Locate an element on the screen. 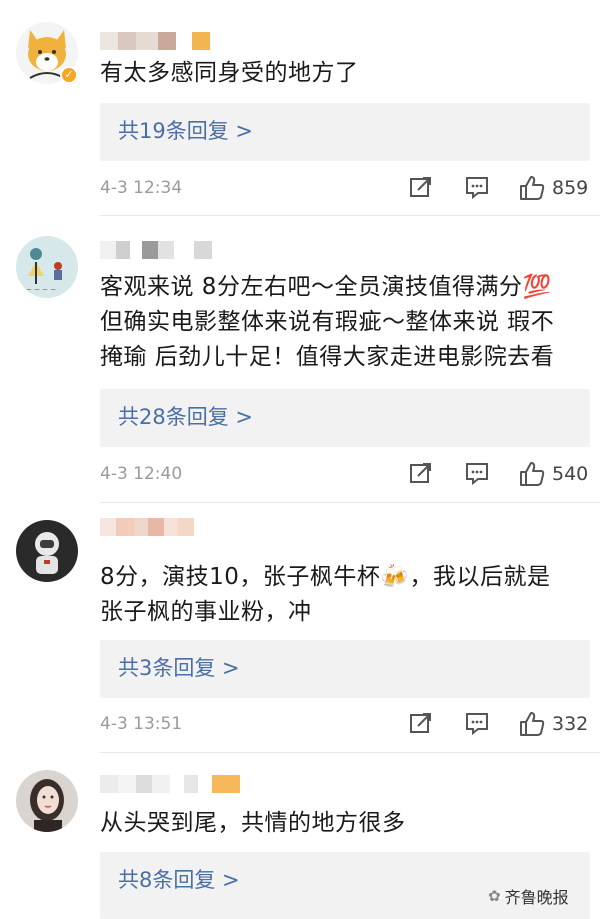 This screenshot has width=600, height=919. comment-text-line: 掩瑜 后劲儿十足！值得大家走进电影院去看 is located at coordinates (327, 357).